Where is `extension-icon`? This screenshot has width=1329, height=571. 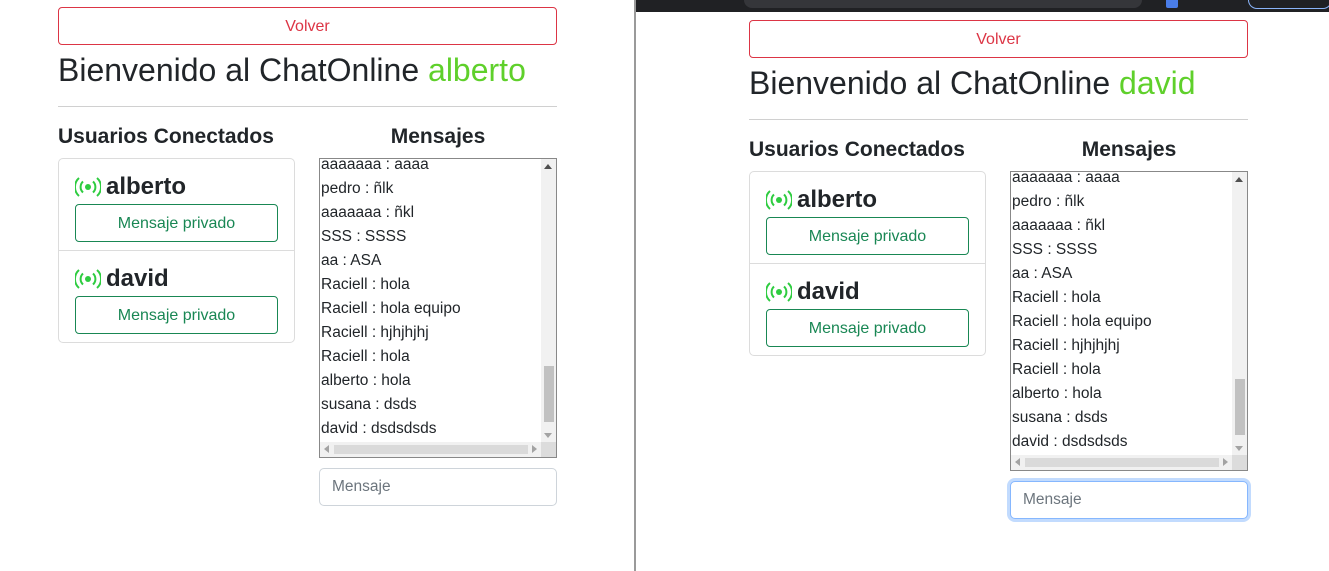
extension-icon is located at coordinates (1172, 4).